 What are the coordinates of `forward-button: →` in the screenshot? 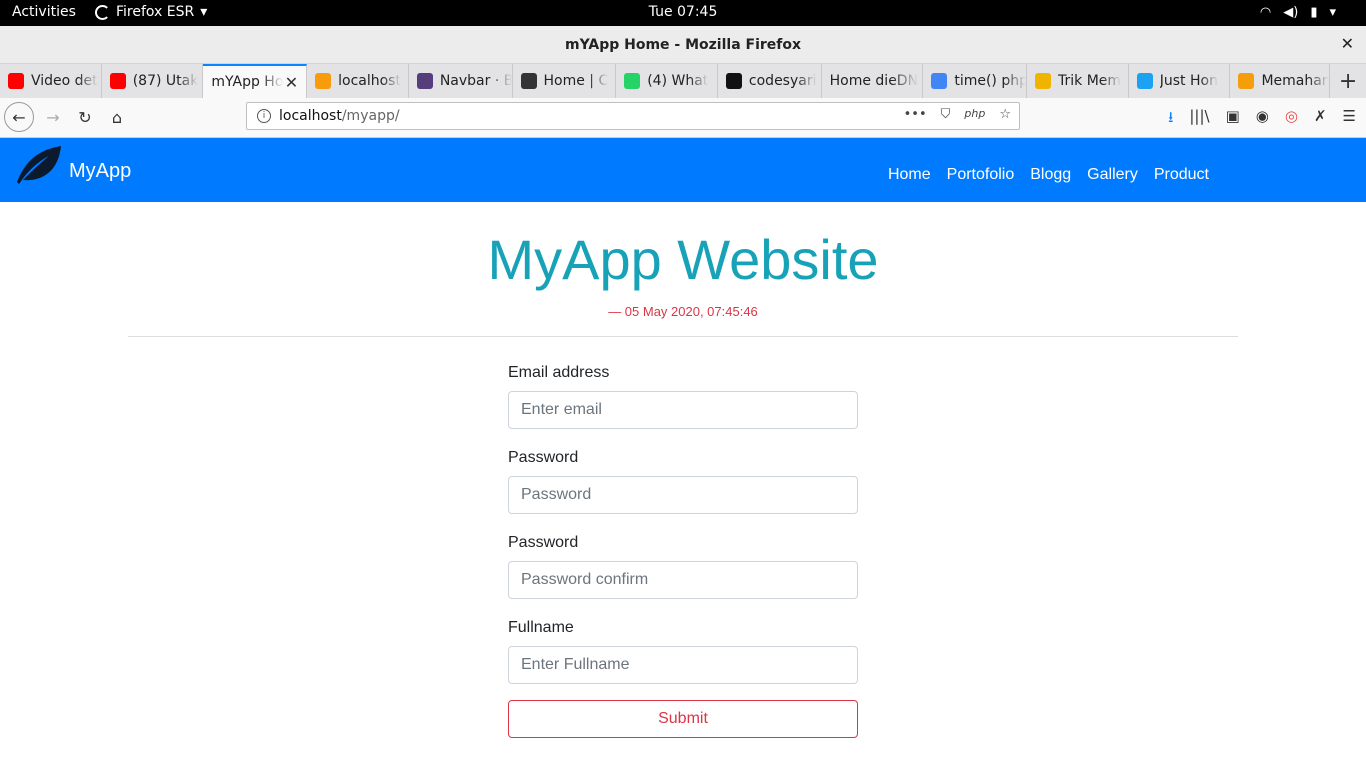 It's located at (53, 117).